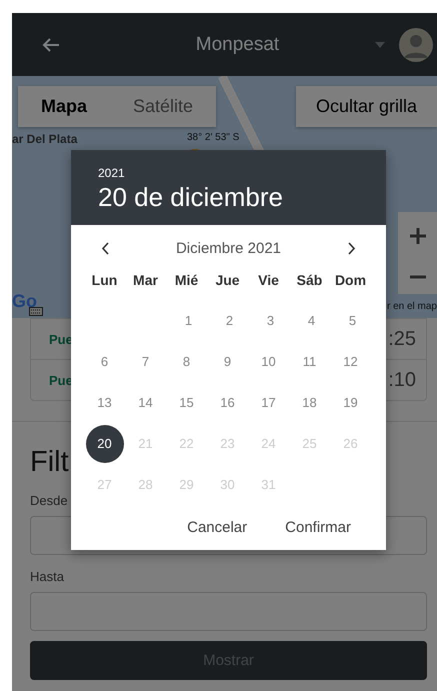  I want to click on coordinates-label: 38° 2' 53" S, so click(213, 138).